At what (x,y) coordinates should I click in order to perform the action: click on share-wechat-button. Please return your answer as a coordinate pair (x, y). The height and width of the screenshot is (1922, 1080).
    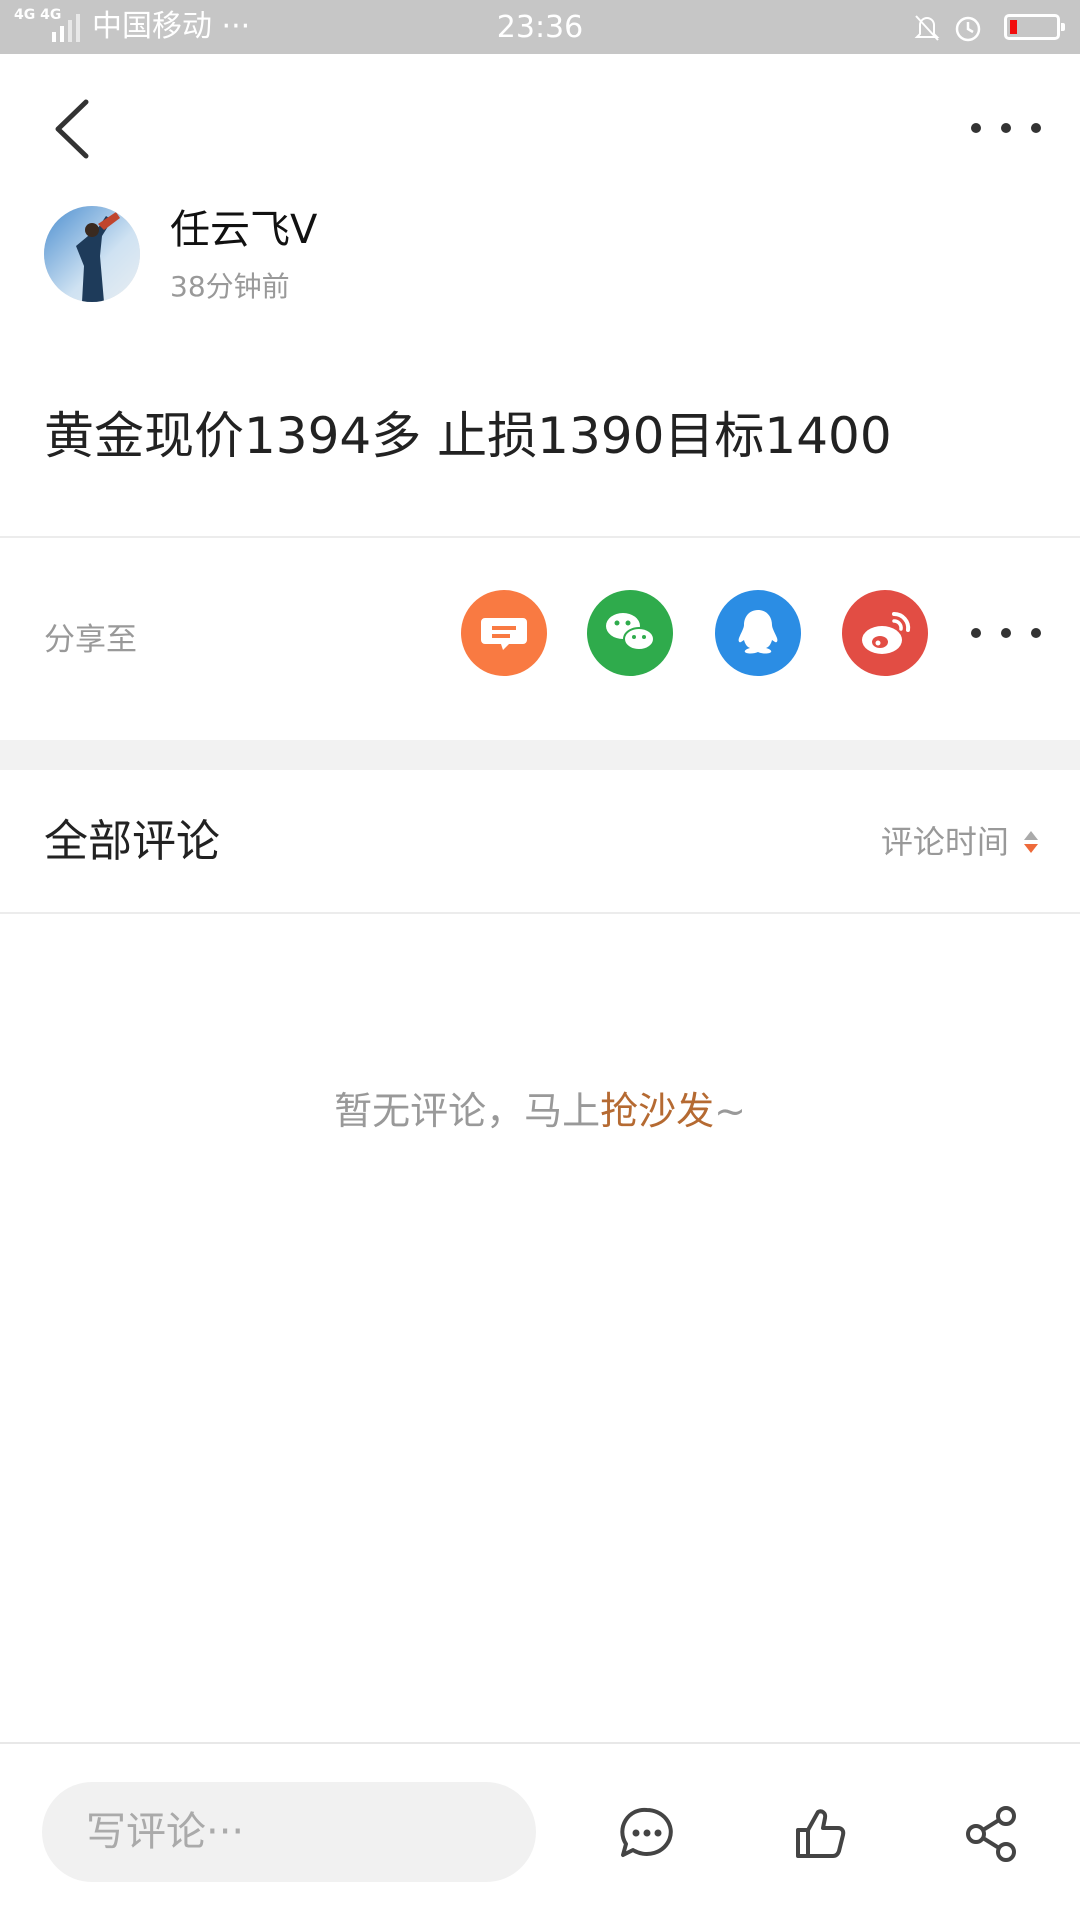
    Looking at the image, I should click on (630, 633).